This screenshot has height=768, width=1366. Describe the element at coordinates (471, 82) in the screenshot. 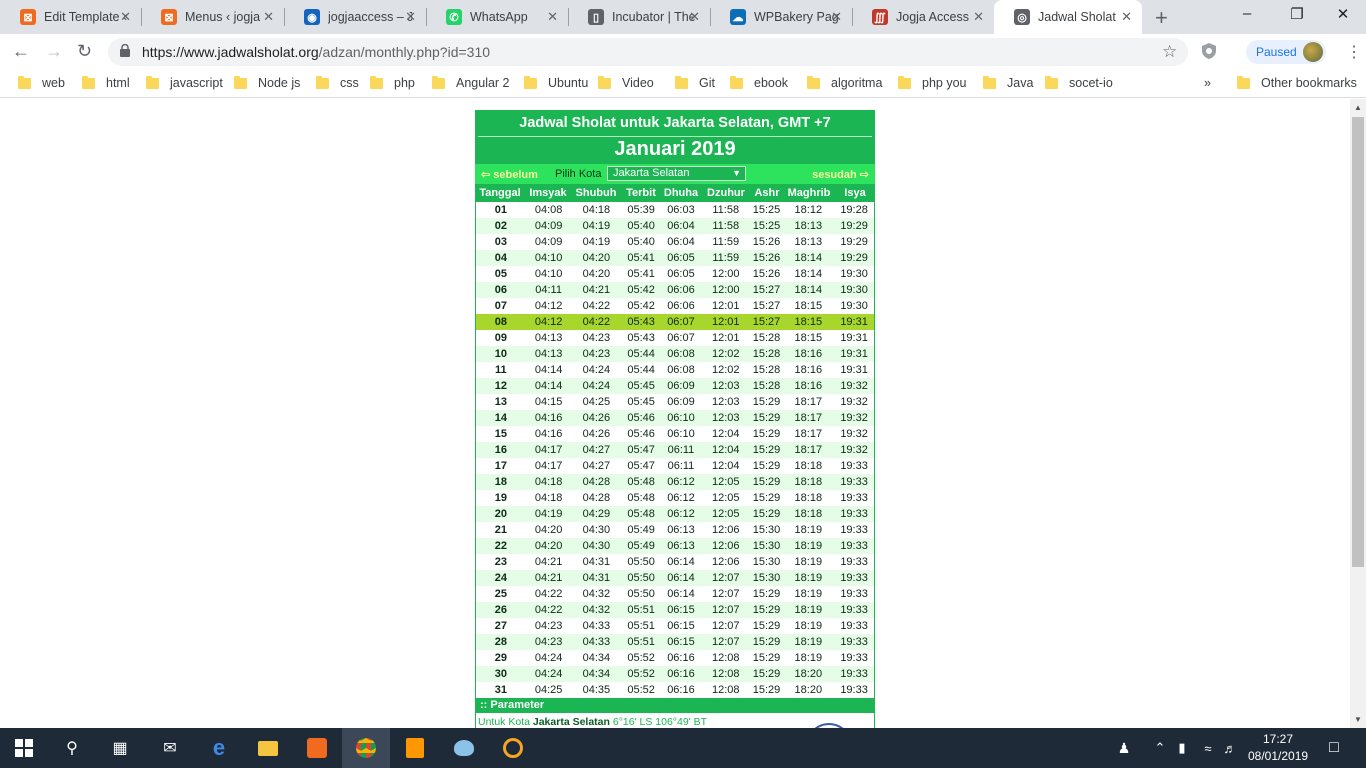

I see `bookmark-angular-2: Angular 2` at that location.